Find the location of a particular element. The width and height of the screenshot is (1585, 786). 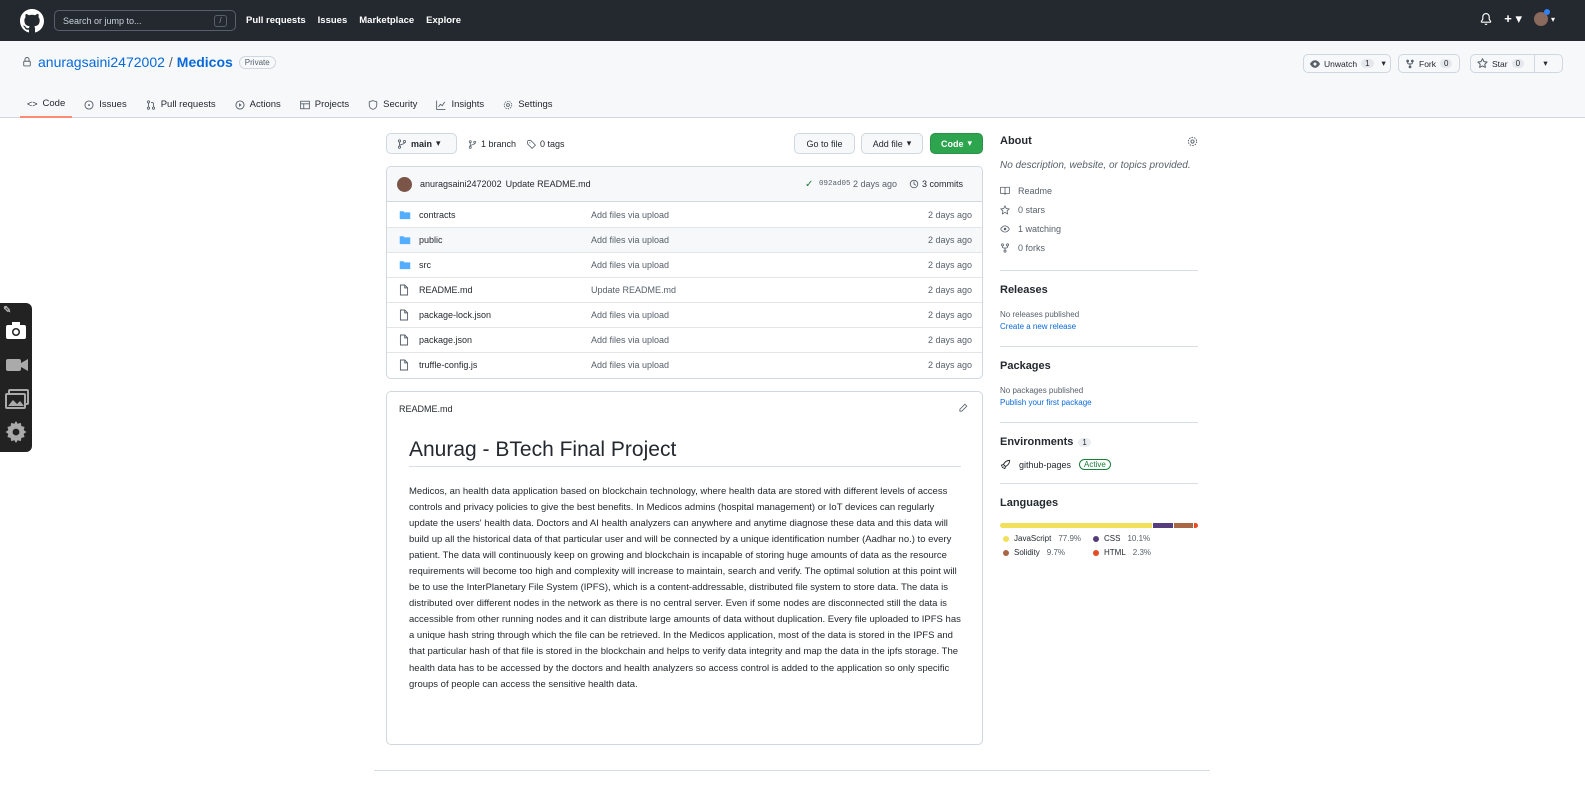

forks-label: 0 forks is located at coordinates (1032, 247).